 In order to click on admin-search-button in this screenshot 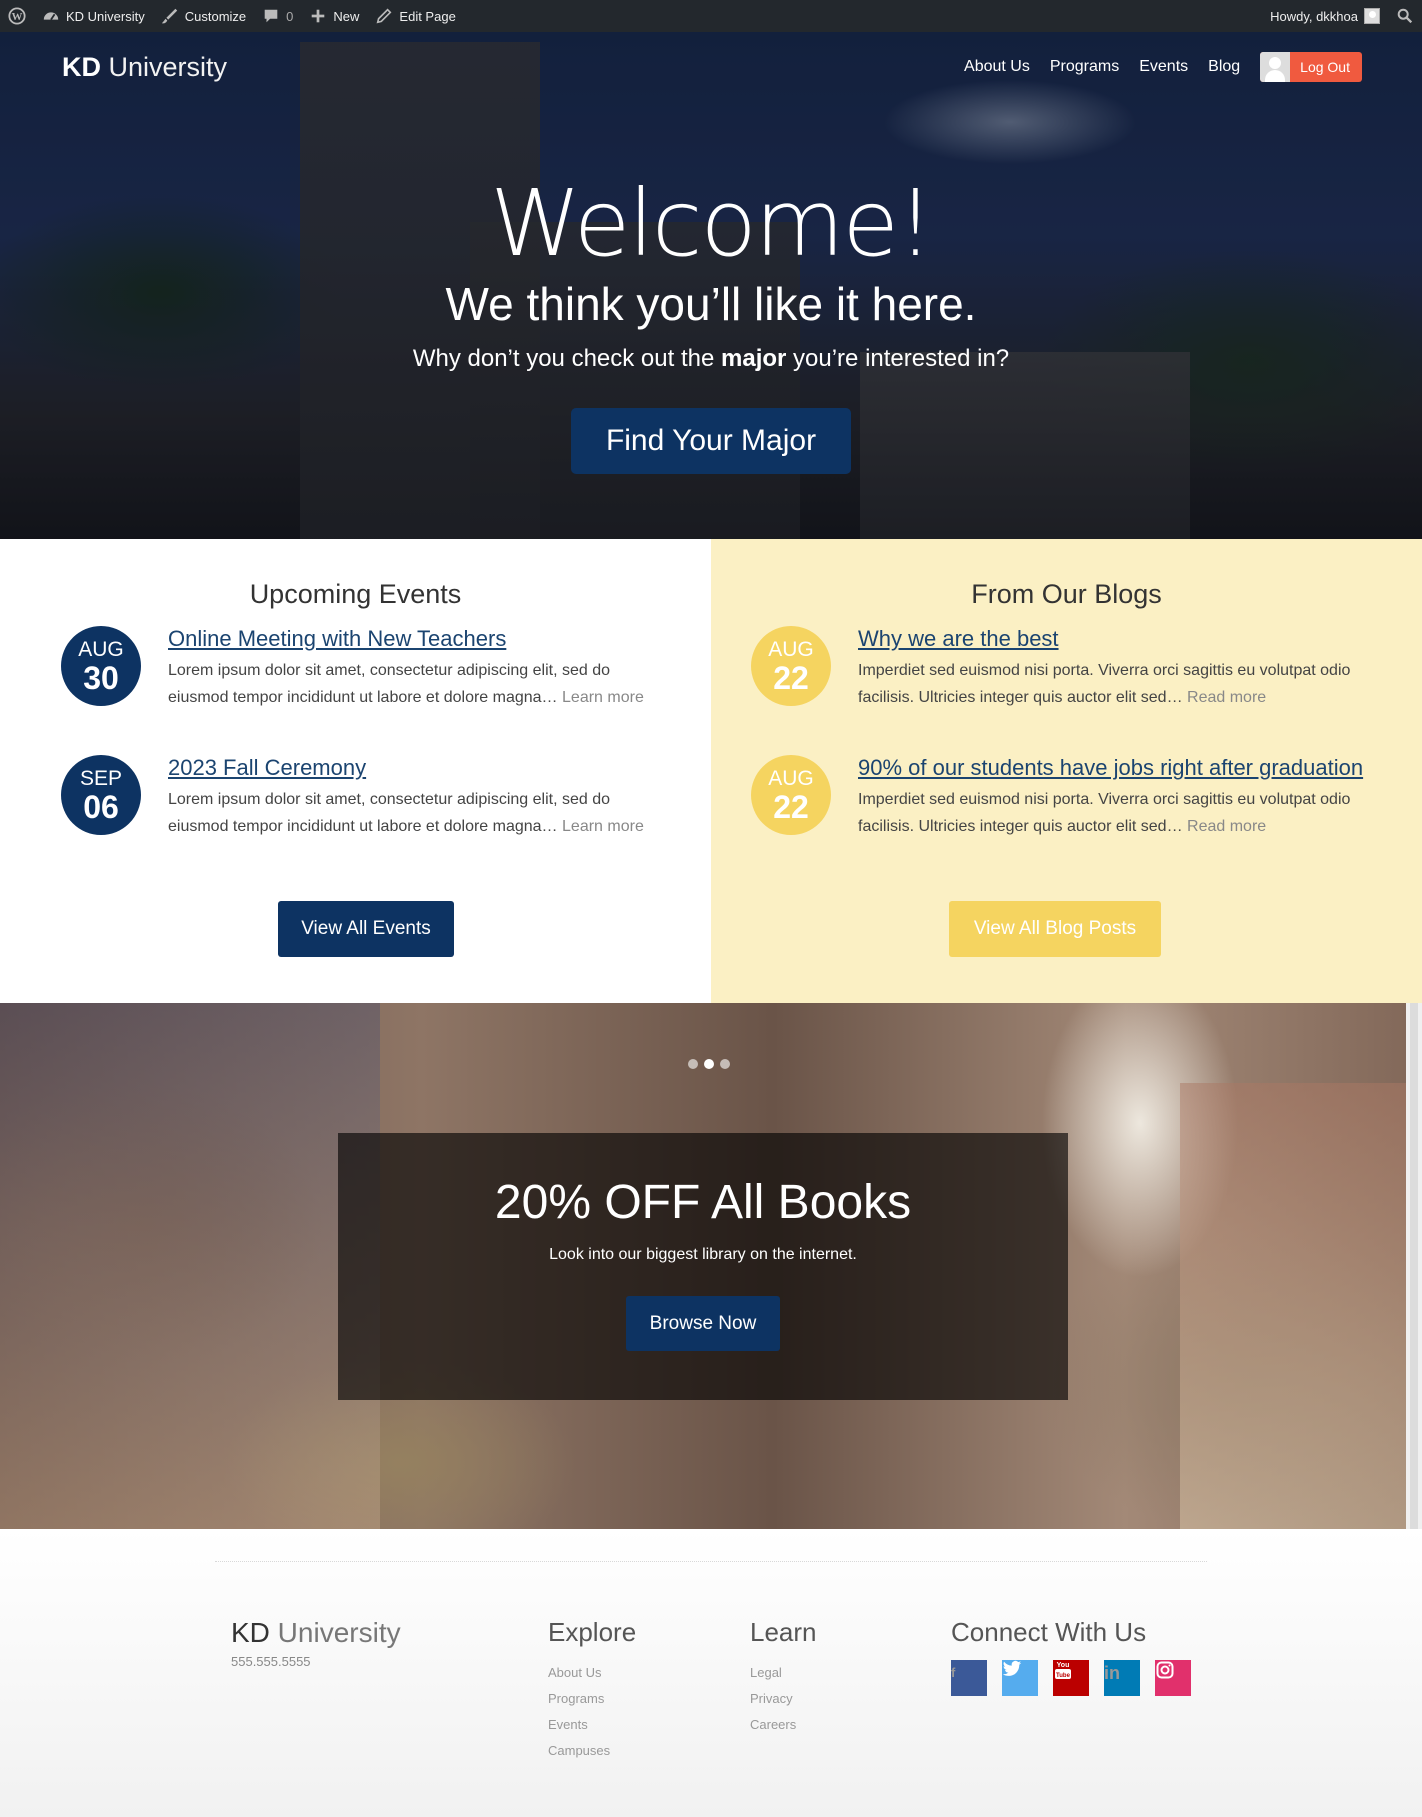, I will do `click(1405, 16)`.